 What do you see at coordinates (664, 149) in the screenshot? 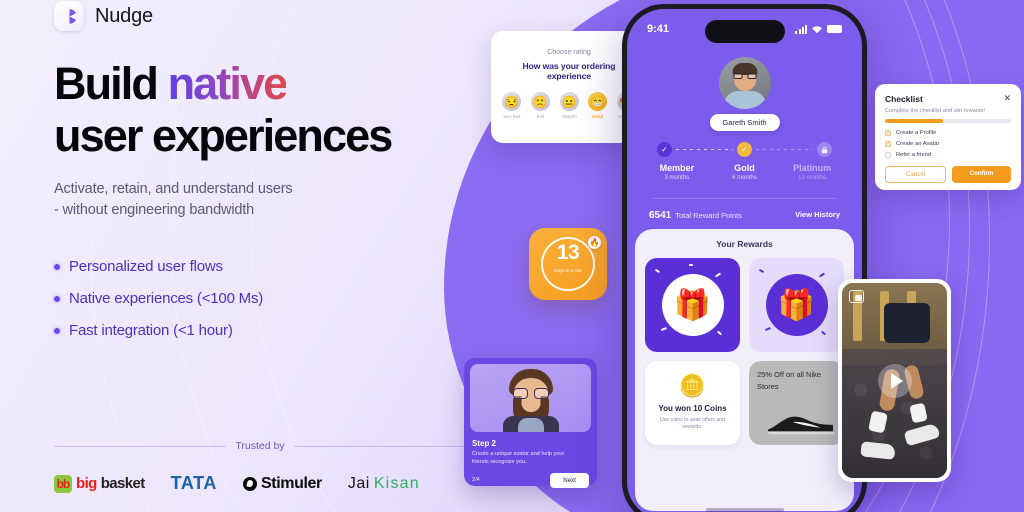
I see `tier-node-member: ✓` at bounding box center [664, 149].